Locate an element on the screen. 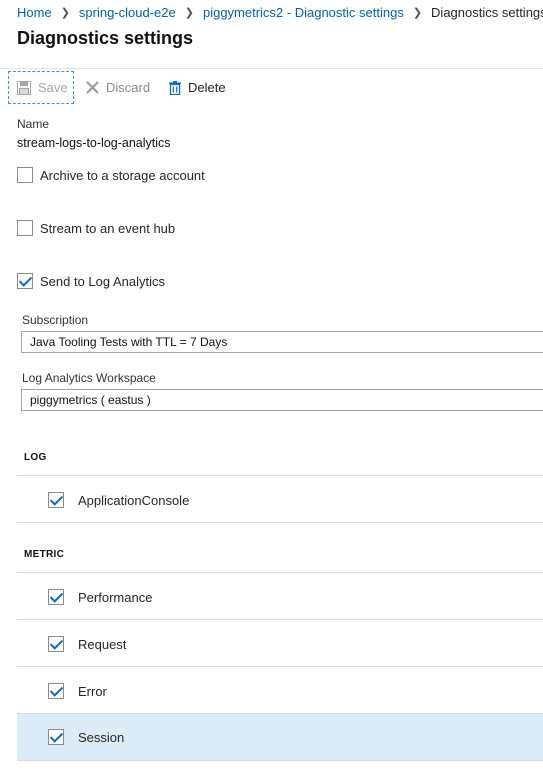 The image size is (543, 773). category-label: ApplicationConsole is located at coordinates (134, 500).